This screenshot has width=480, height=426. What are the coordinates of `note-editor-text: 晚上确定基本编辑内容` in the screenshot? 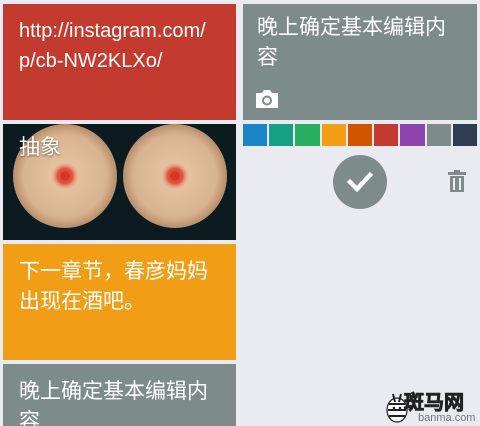 It's located at (360, 42).